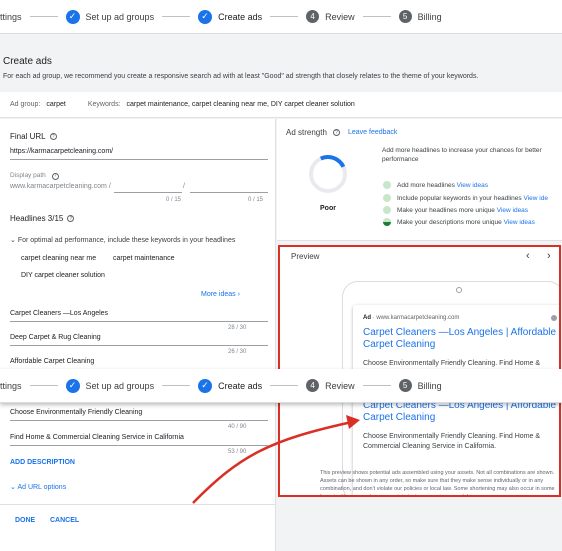  I want to click on preview-title: Preview, so click(305, 256).